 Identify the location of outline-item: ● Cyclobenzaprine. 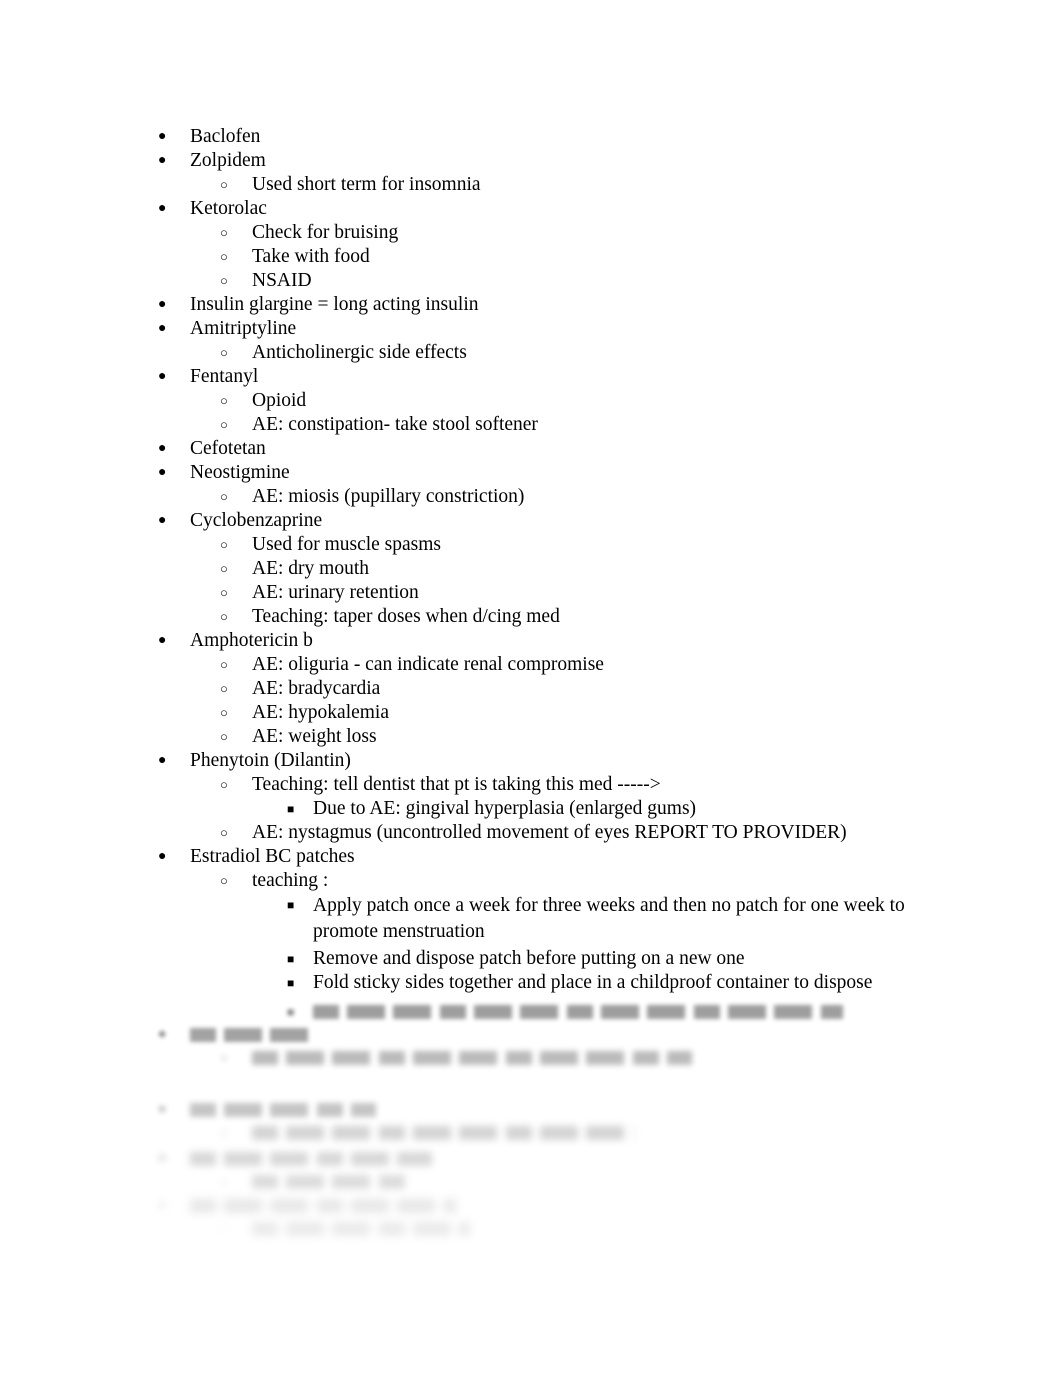
(531, 521).